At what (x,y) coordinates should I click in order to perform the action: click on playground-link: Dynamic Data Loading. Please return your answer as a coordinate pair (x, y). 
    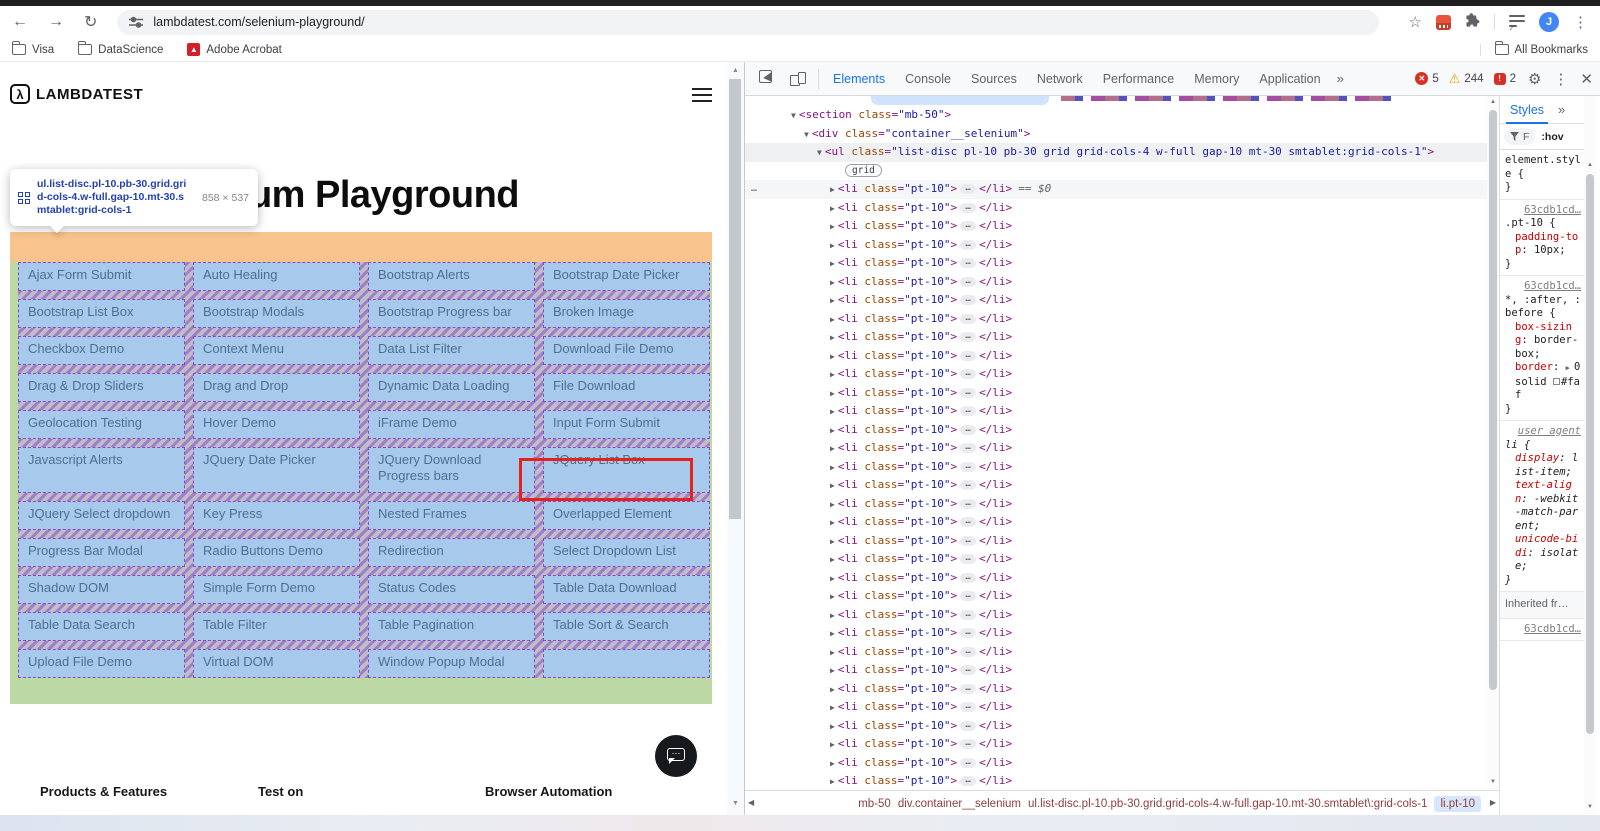
    Looking at the image, I should click on (451, 387).